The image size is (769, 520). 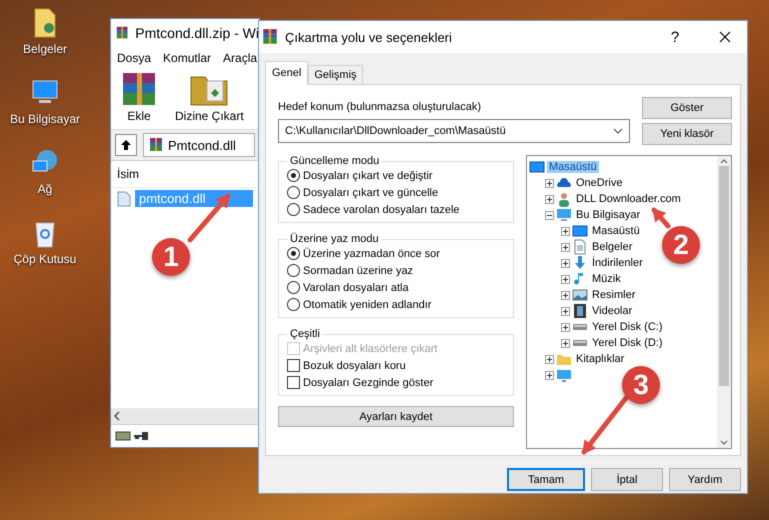 I want to click on tree-item: Müzik, so click(x=606, y=279).